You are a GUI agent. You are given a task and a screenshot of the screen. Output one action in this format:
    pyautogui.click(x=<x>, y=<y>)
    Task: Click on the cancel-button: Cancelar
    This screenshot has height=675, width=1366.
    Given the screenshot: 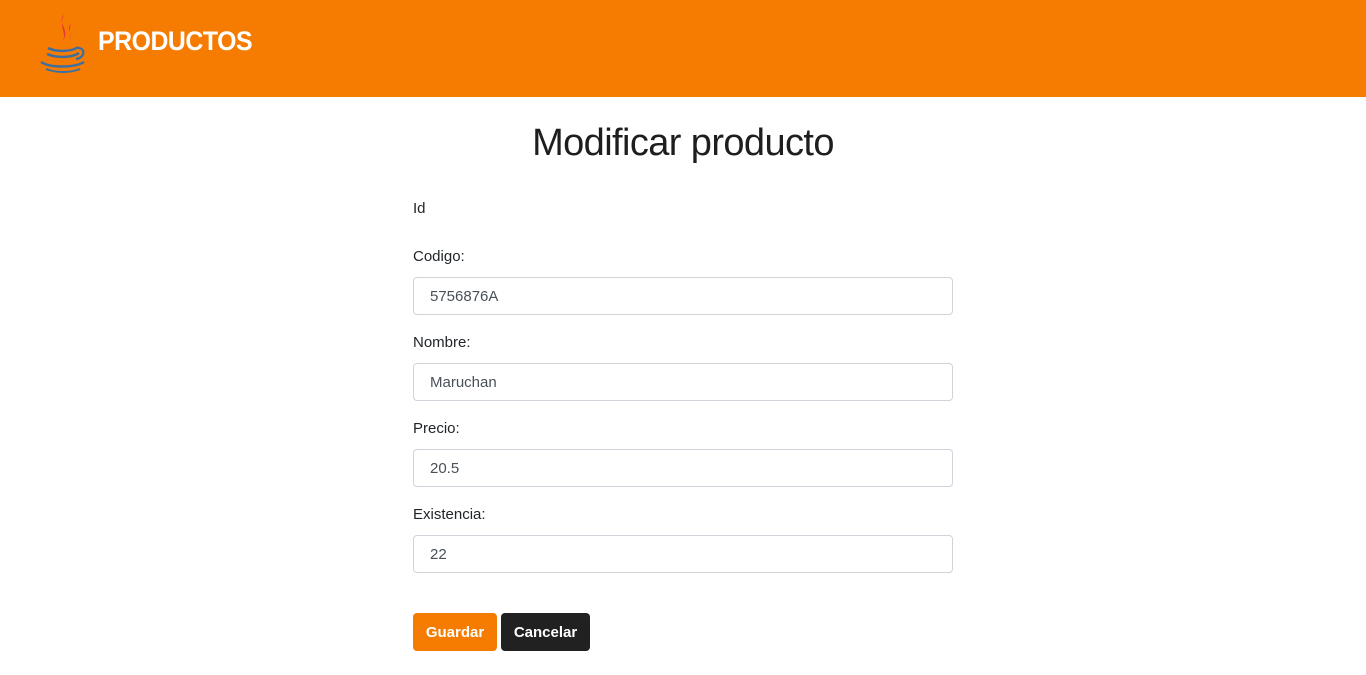 What is the action you would take?
    pyautogui.click(x=545, y=632)
    